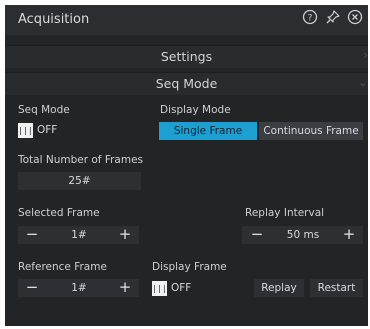  What do you see at coordinates (336, 288) in the screenshot?
I see `restart-button: Restart` at bounding box center [336, 288].